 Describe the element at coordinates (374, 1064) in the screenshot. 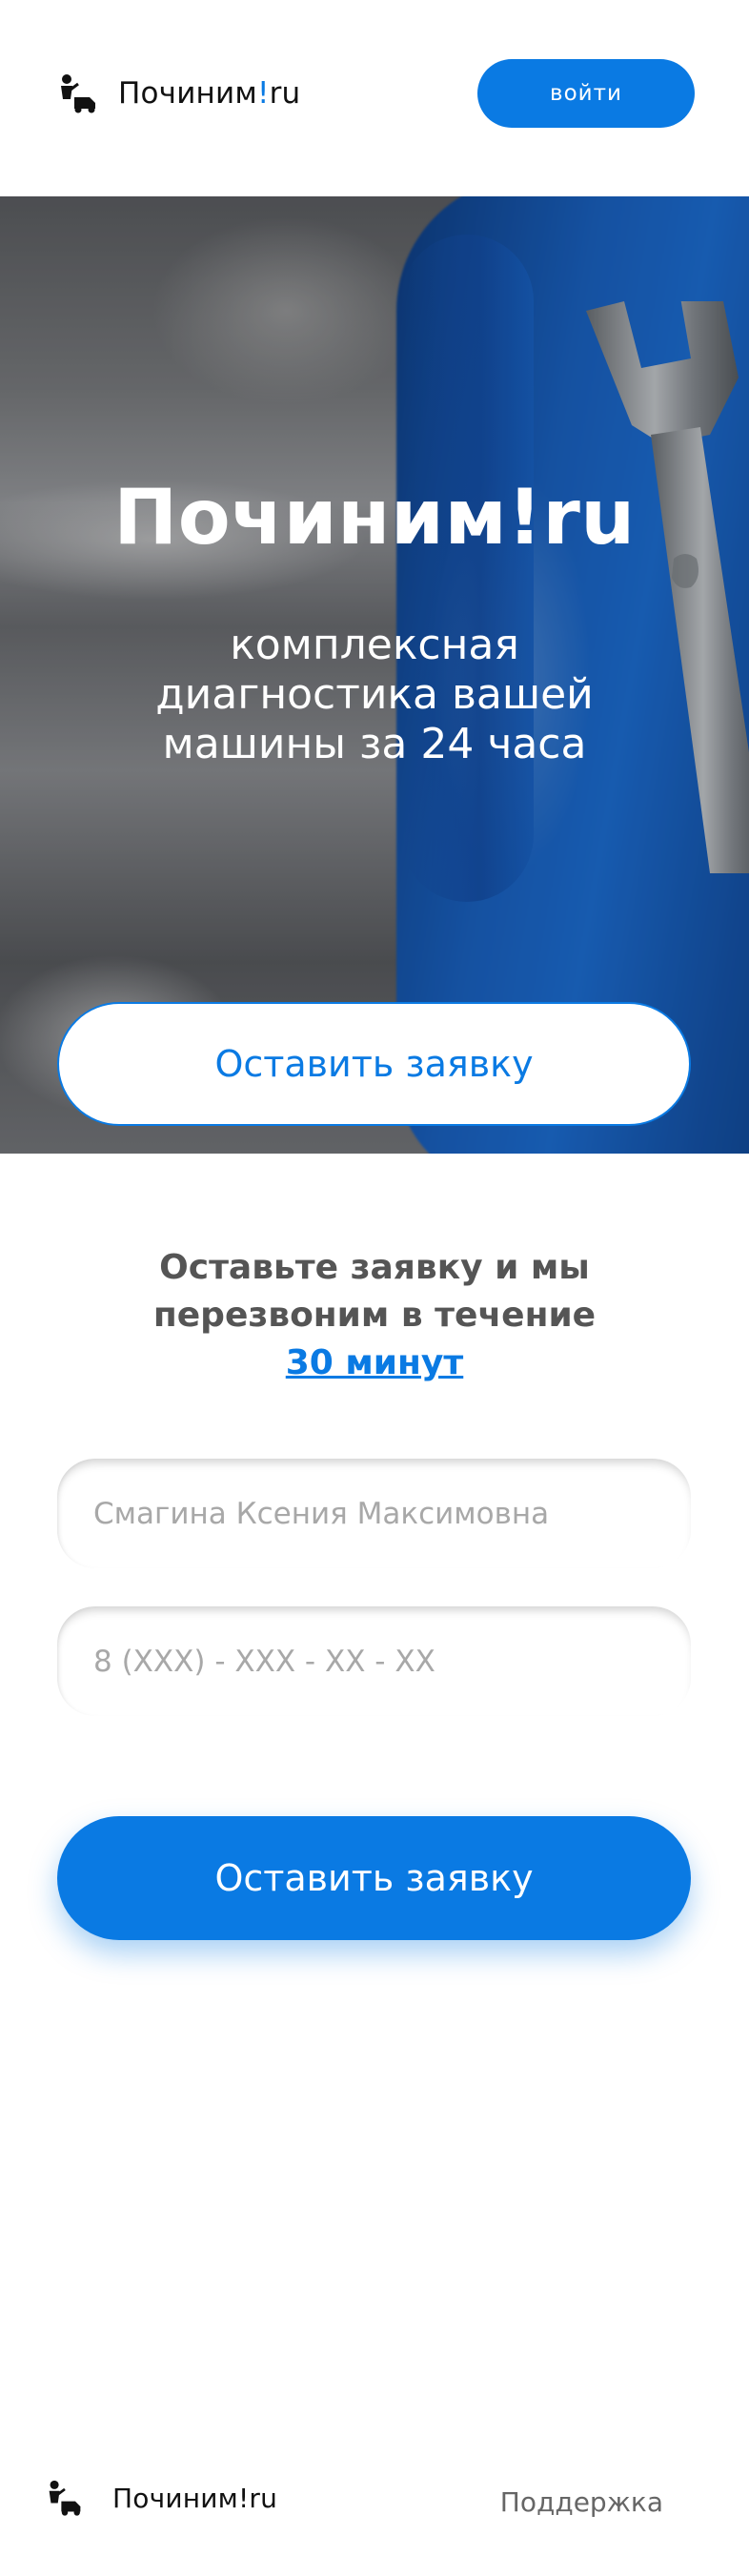

I see `hero-request-button: Оставить заявку` at that location.